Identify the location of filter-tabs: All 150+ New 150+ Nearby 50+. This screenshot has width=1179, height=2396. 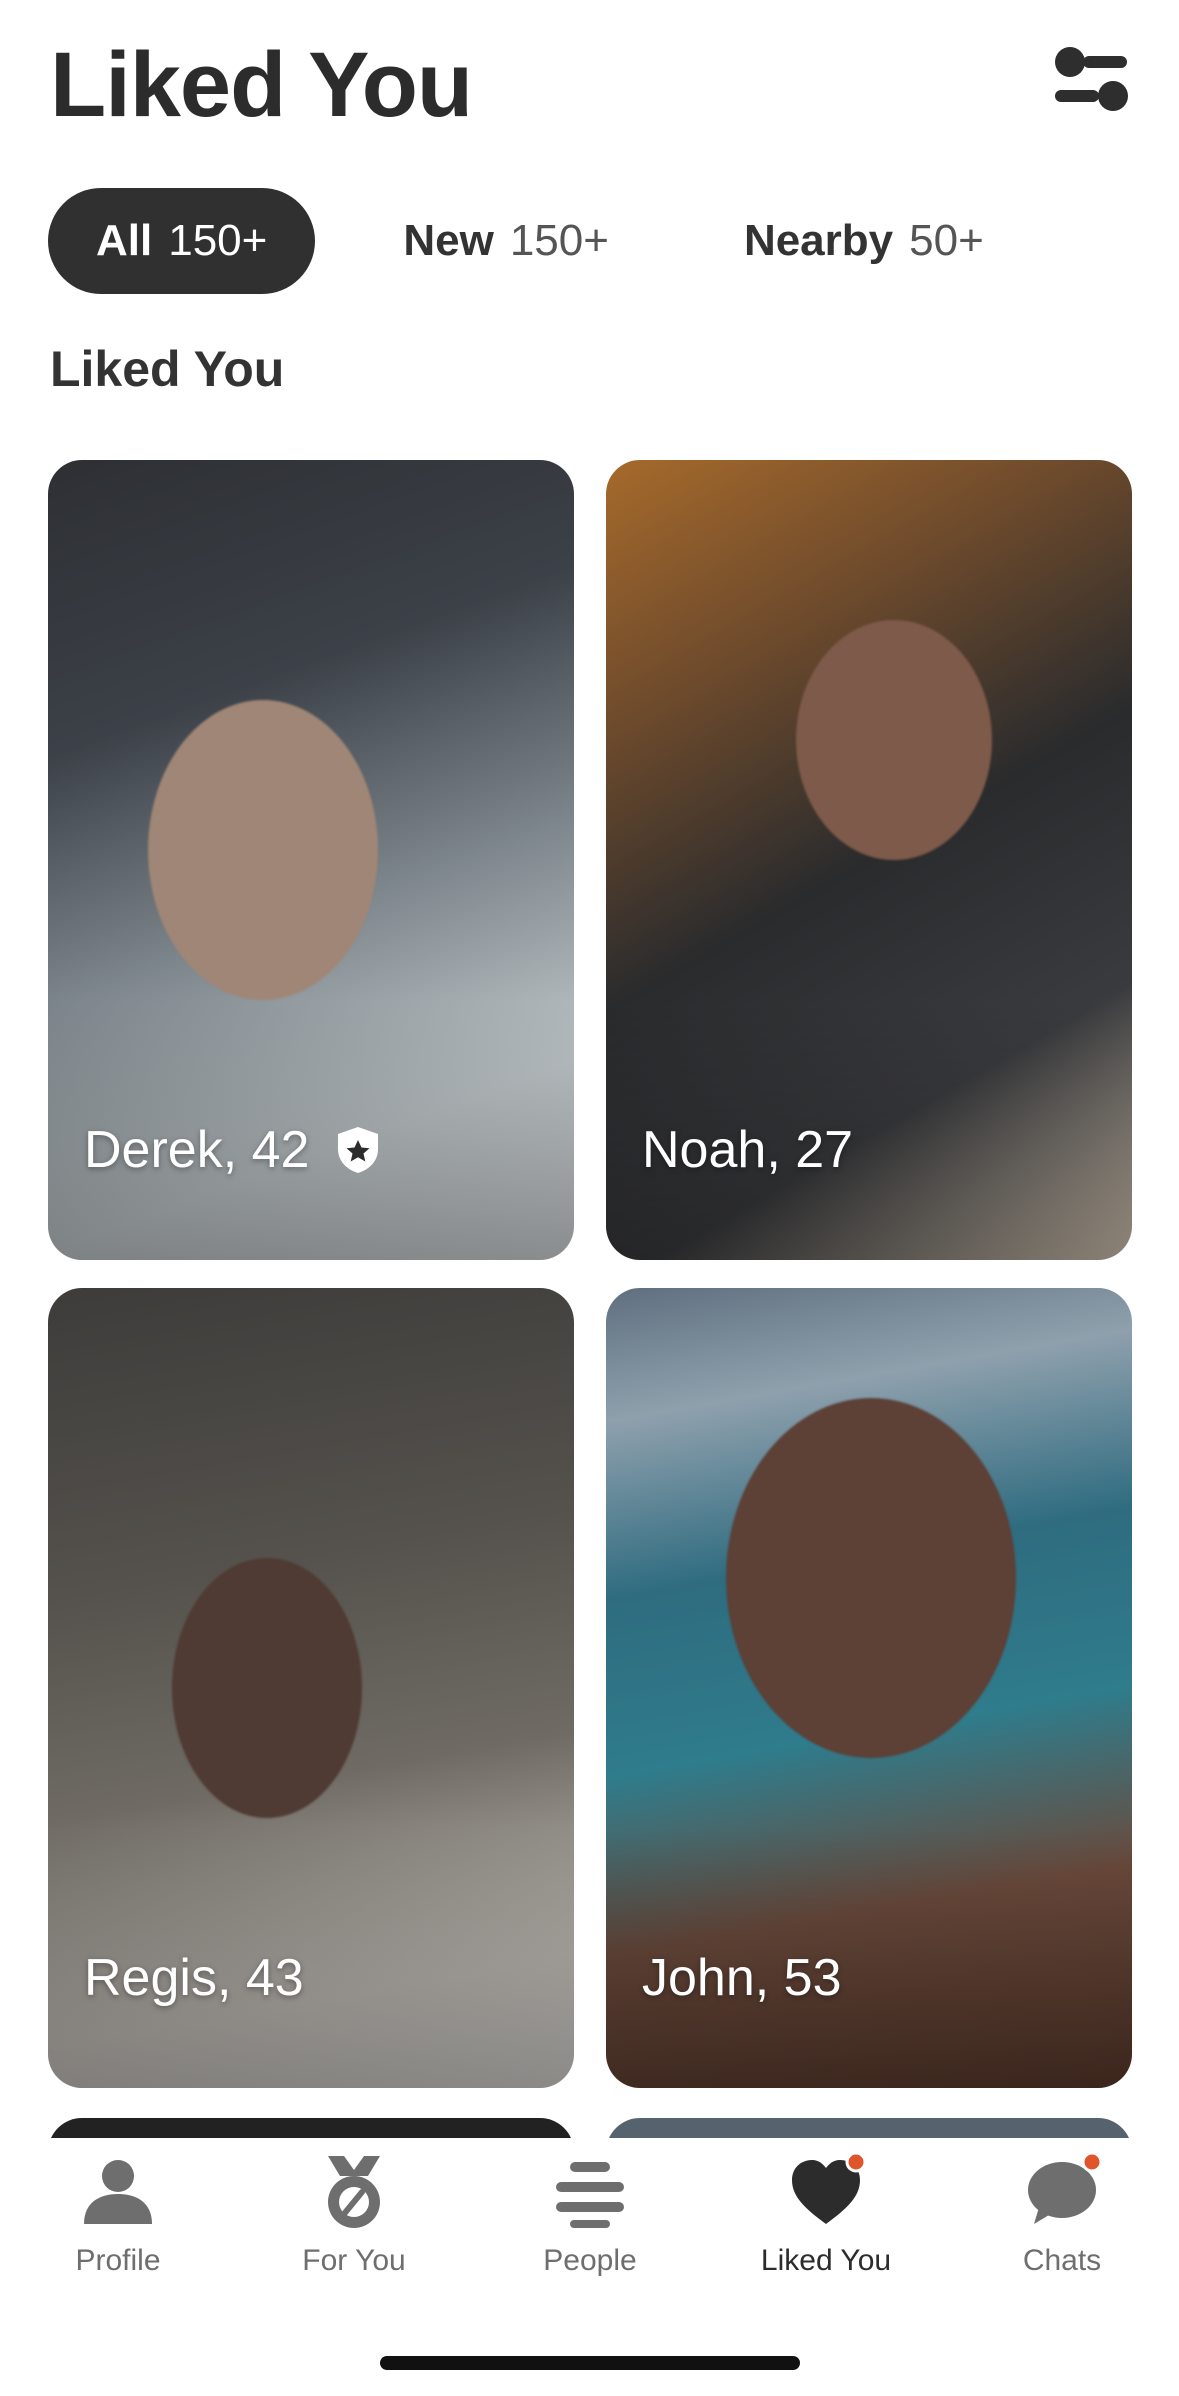
(516, 241).